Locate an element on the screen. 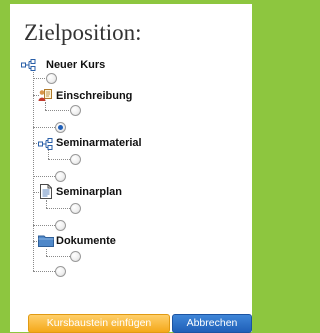  tree-node-seminarmaterial: Seminarmaterial is located at coordinates (99, 143).